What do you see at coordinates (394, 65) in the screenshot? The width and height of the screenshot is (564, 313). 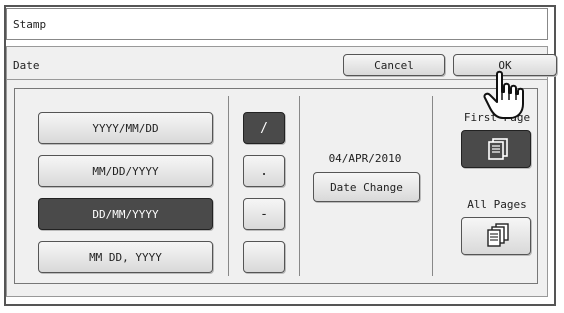 I see `cancel-button: Cancel` at bounding box center [394, 65].